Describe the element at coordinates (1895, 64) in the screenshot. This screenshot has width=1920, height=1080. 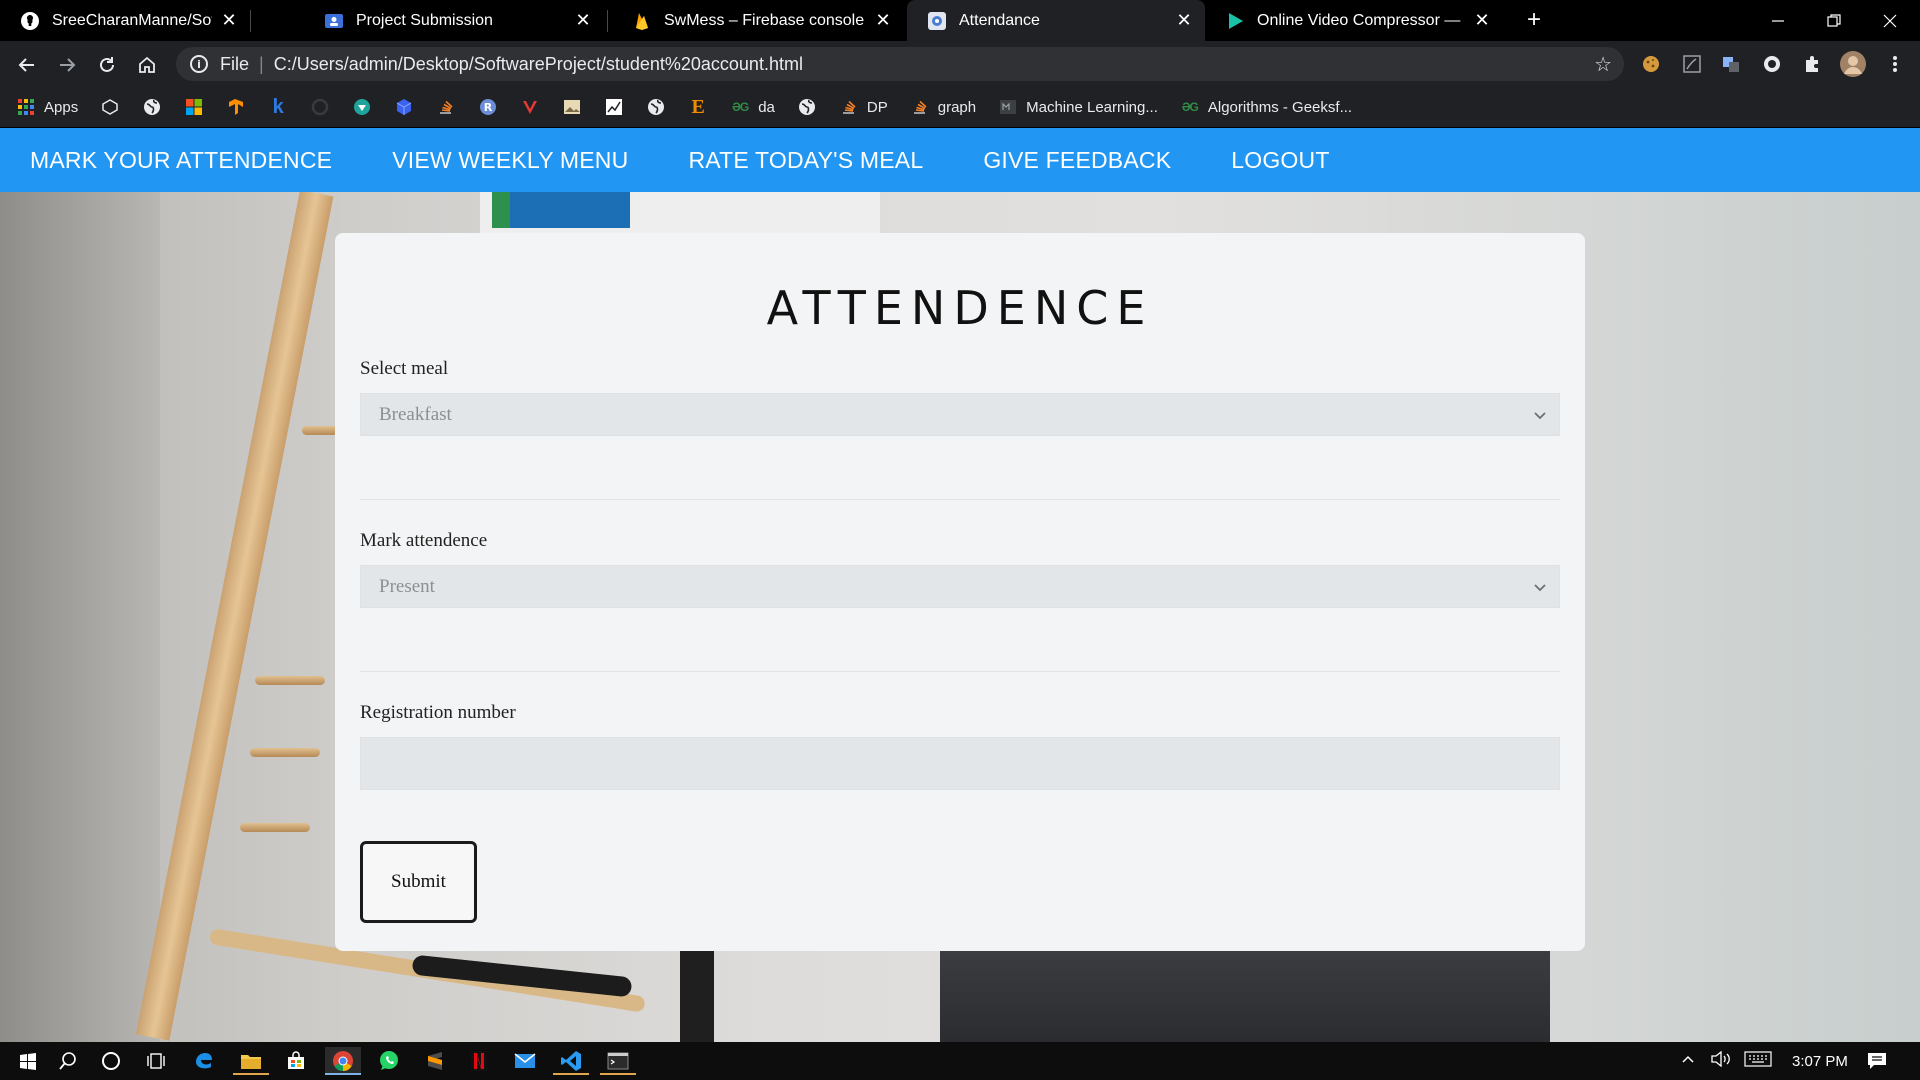
I see `menu-kebab-icon` at that location.